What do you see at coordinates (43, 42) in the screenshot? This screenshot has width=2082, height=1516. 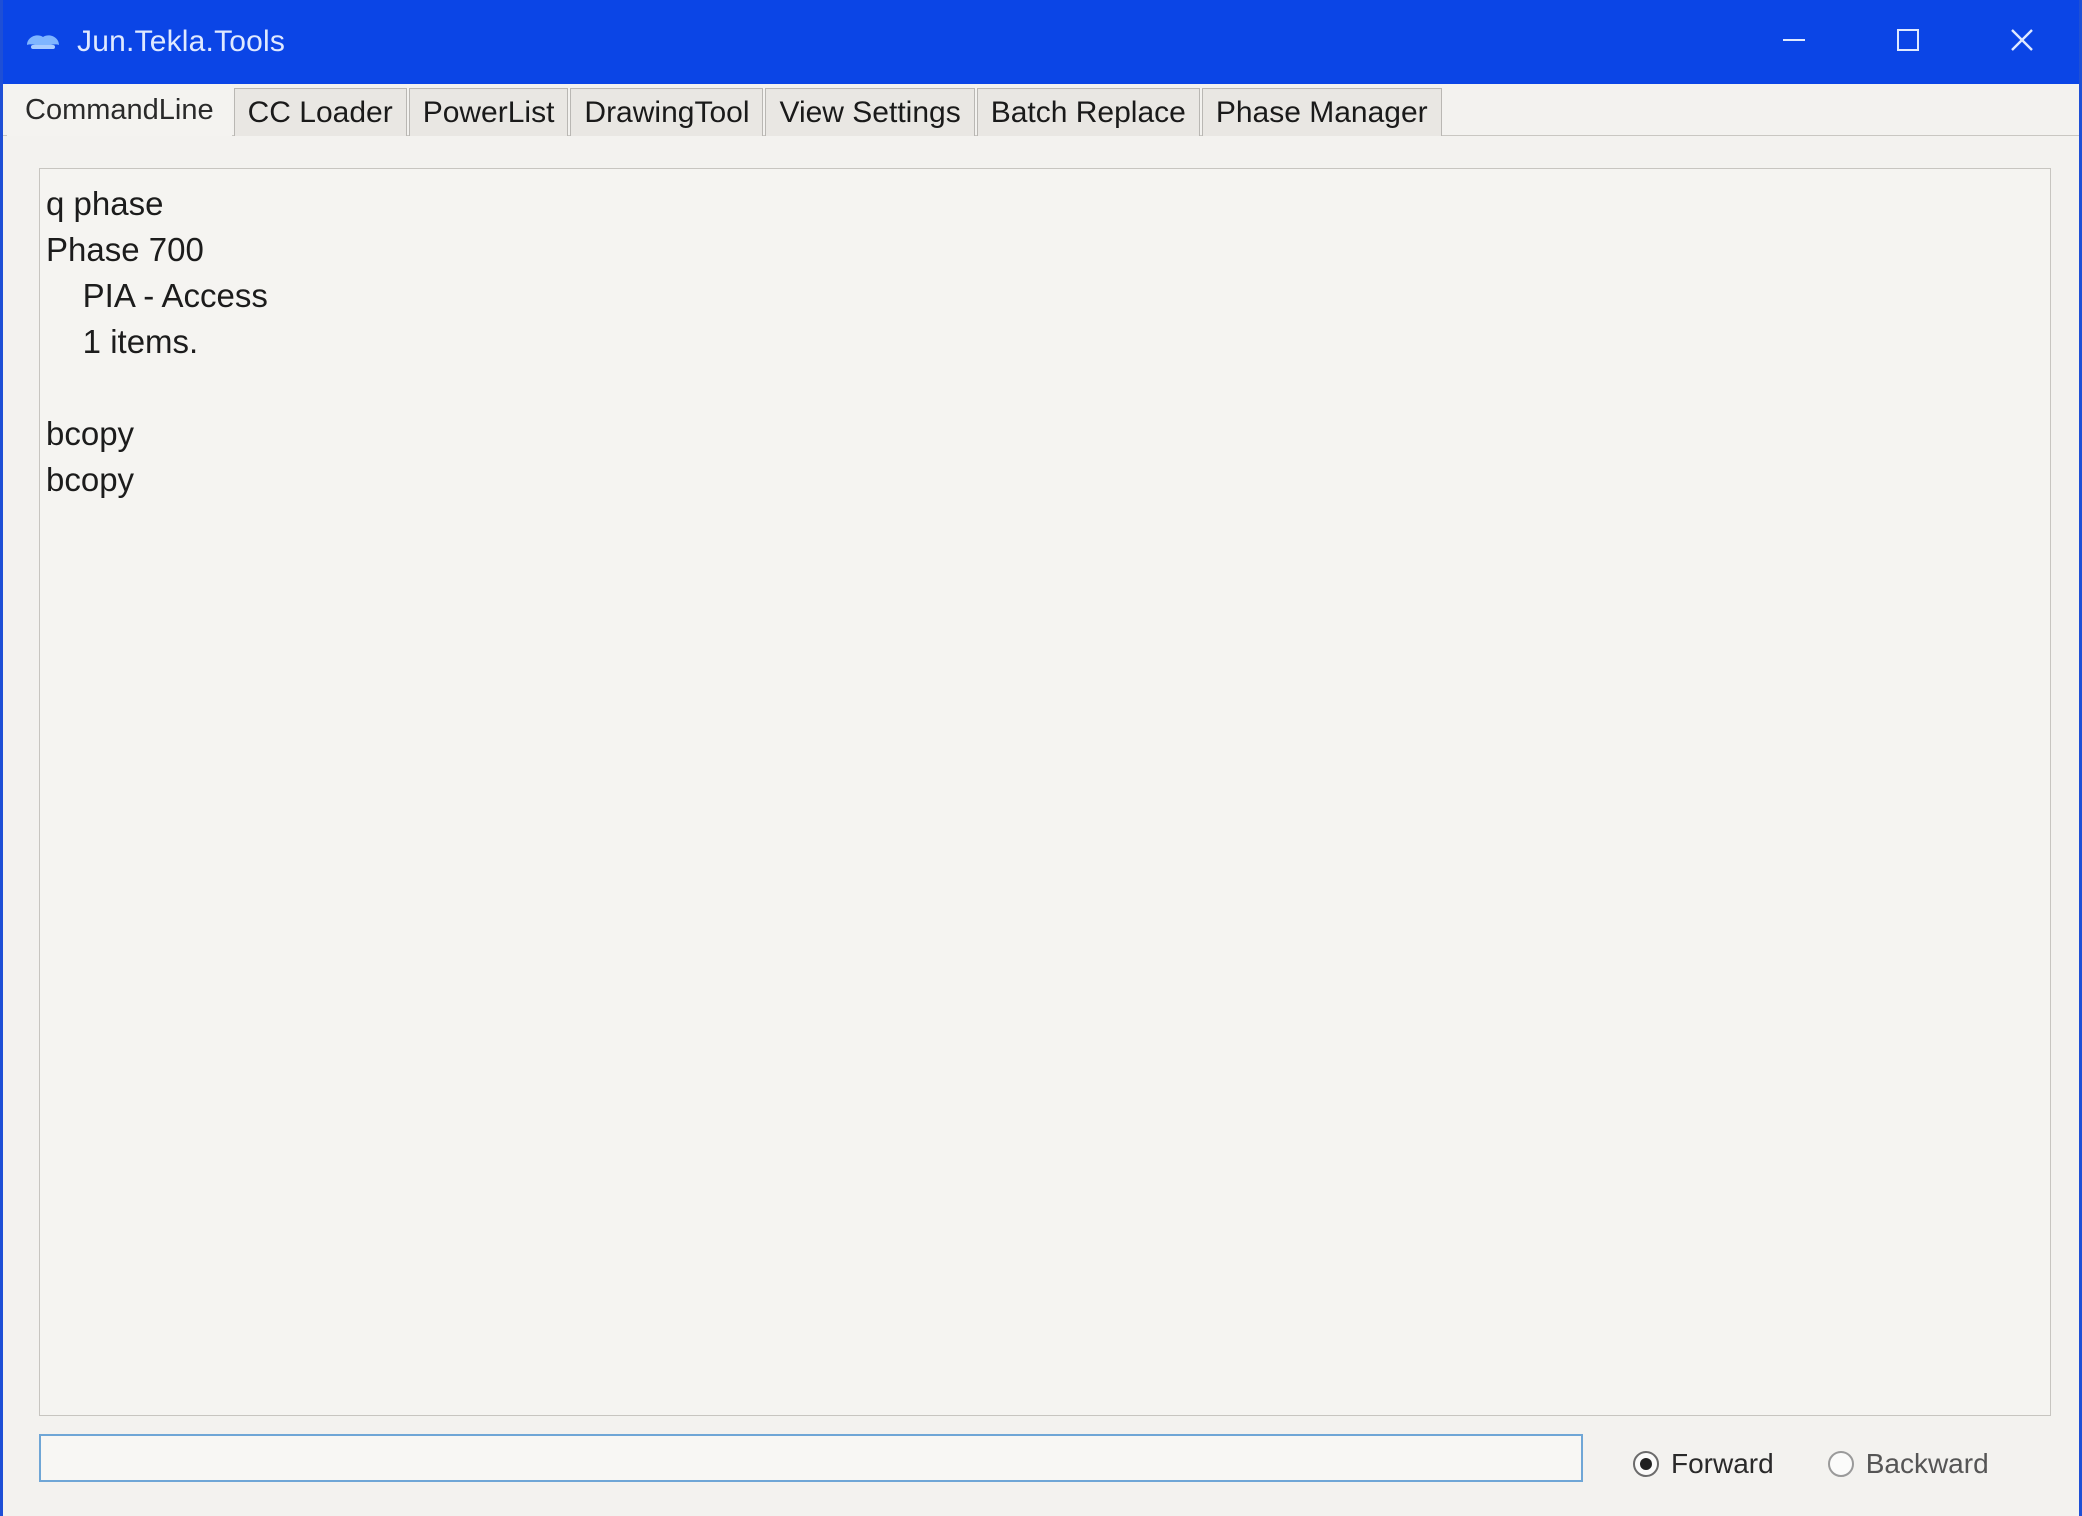 I see `tekla-app-icon` at bounding box center [43, 42].